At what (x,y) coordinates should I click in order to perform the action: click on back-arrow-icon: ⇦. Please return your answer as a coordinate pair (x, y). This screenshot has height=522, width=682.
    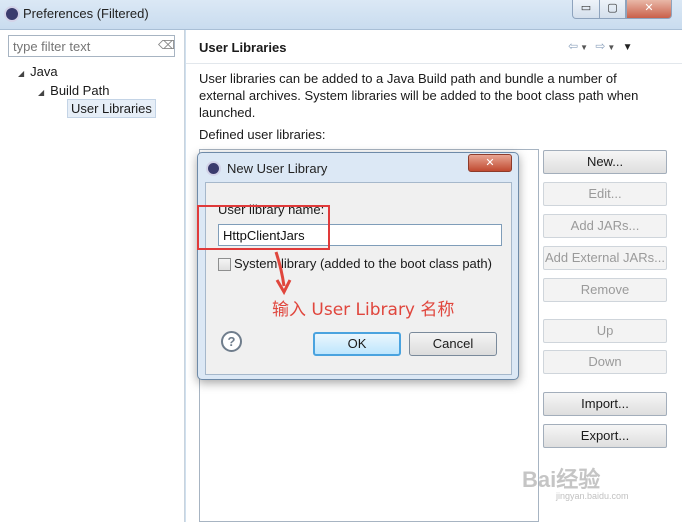
    Looking at the image, I should click on (574, 46).